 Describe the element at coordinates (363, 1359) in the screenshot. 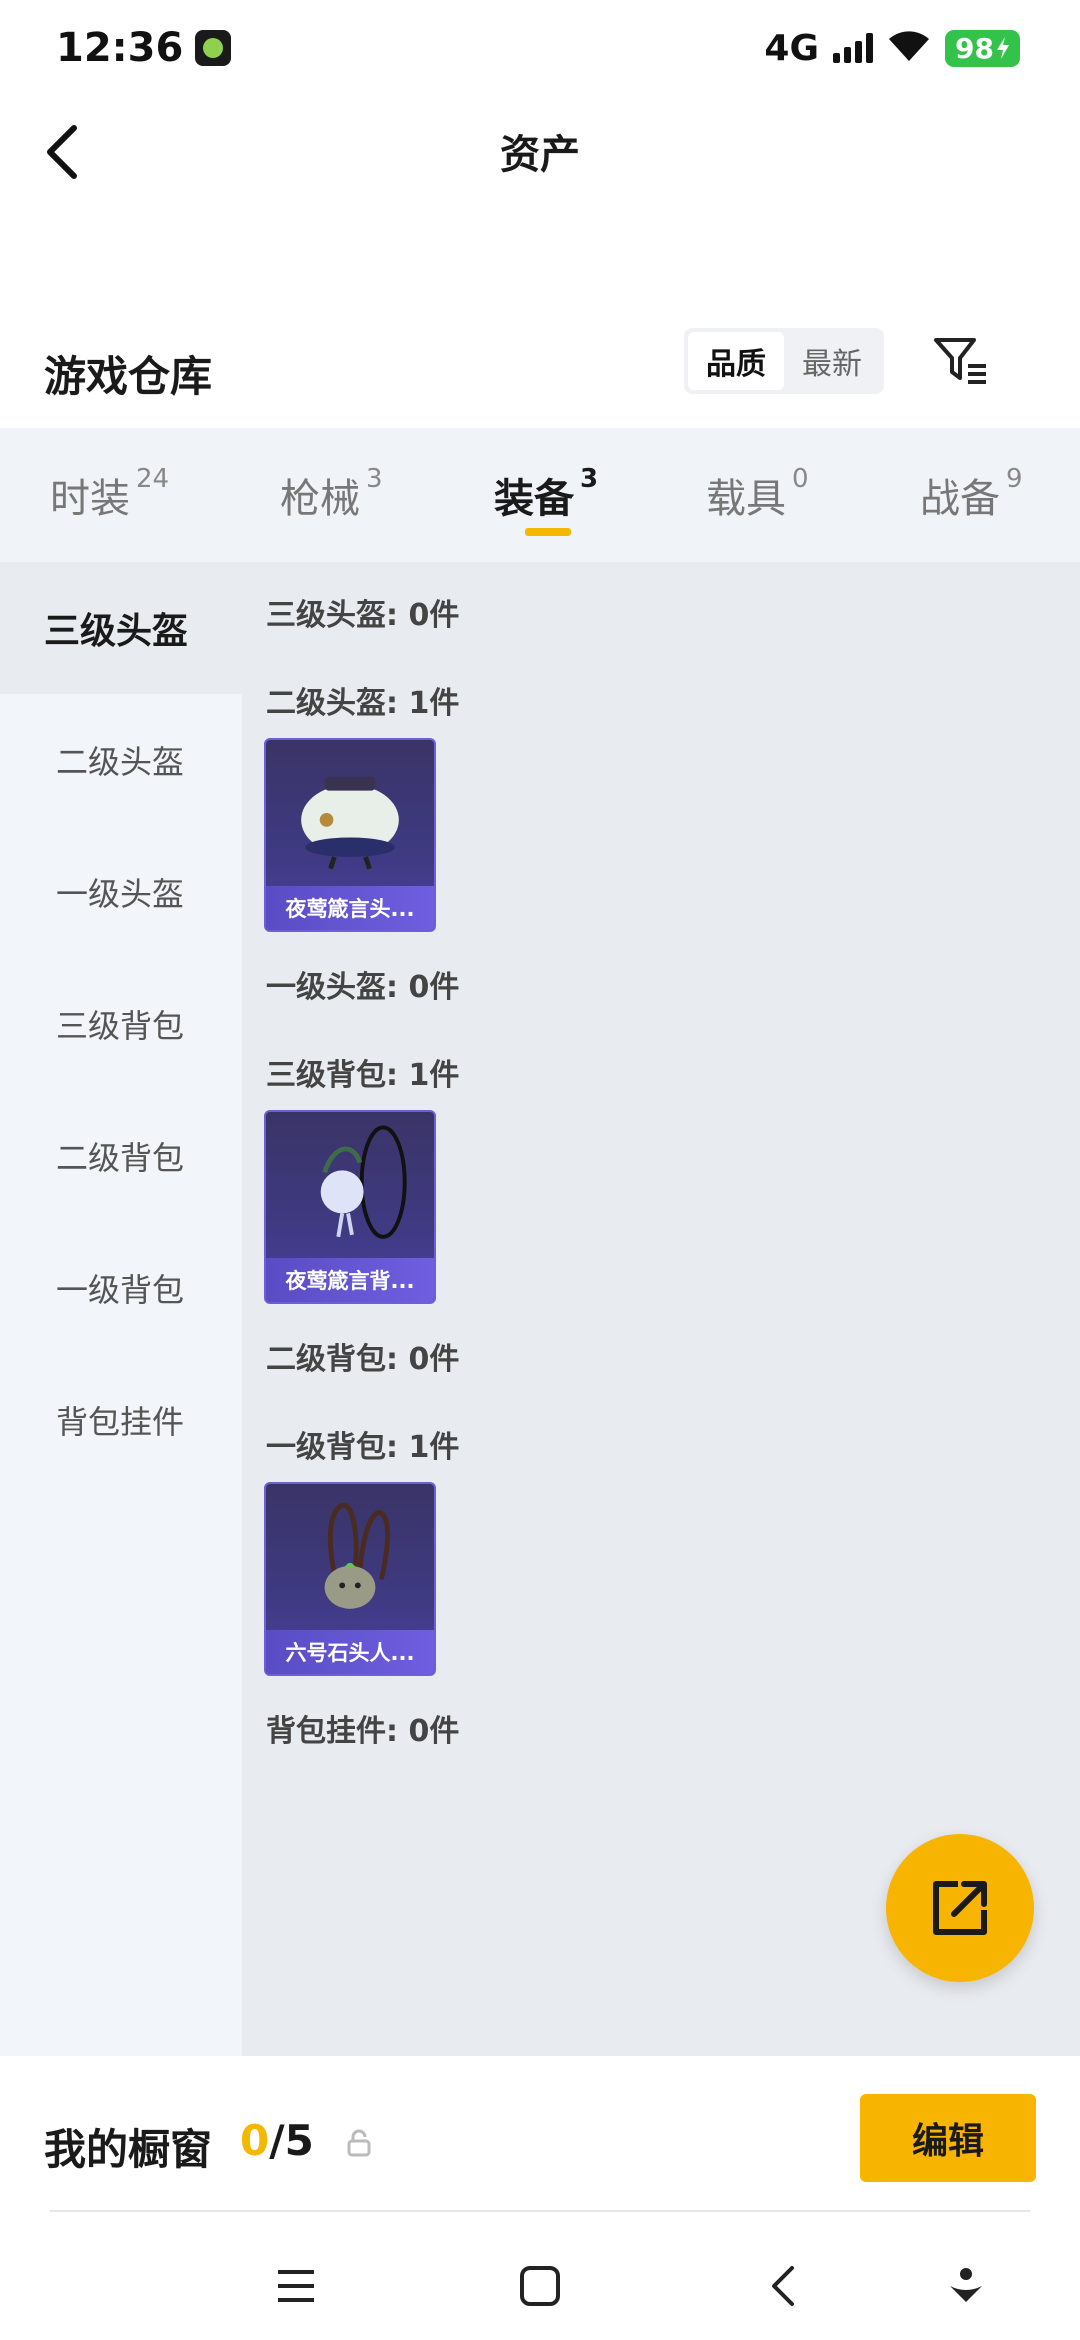

I see `section-label: 二级背包: 0件` at that location.